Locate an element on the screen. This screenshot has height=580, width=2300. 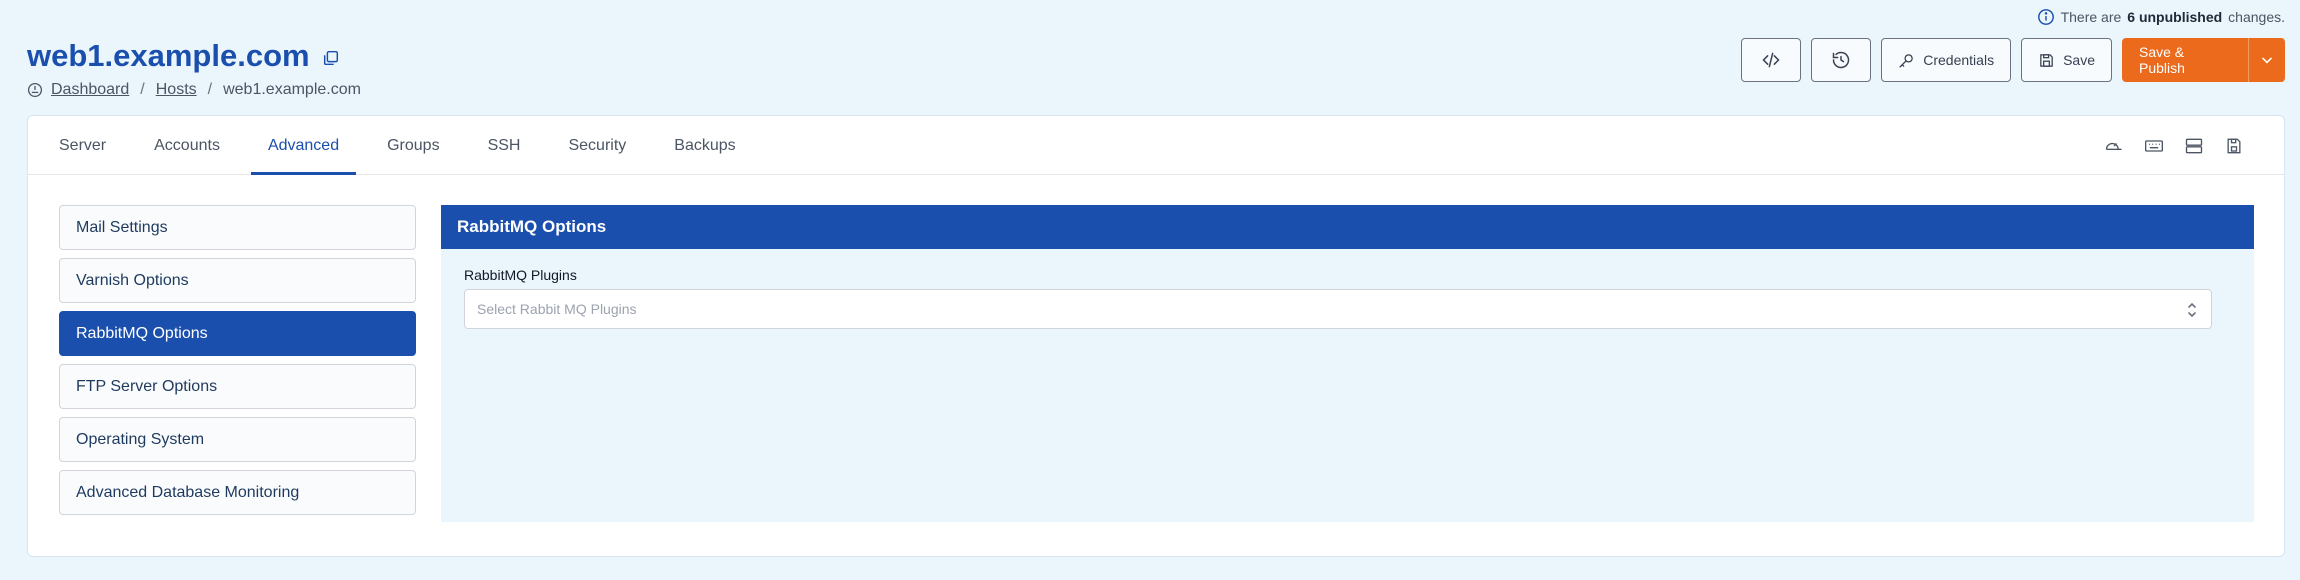
breadcrumb-hosts: Hosts is located at coordinates (176, 90).